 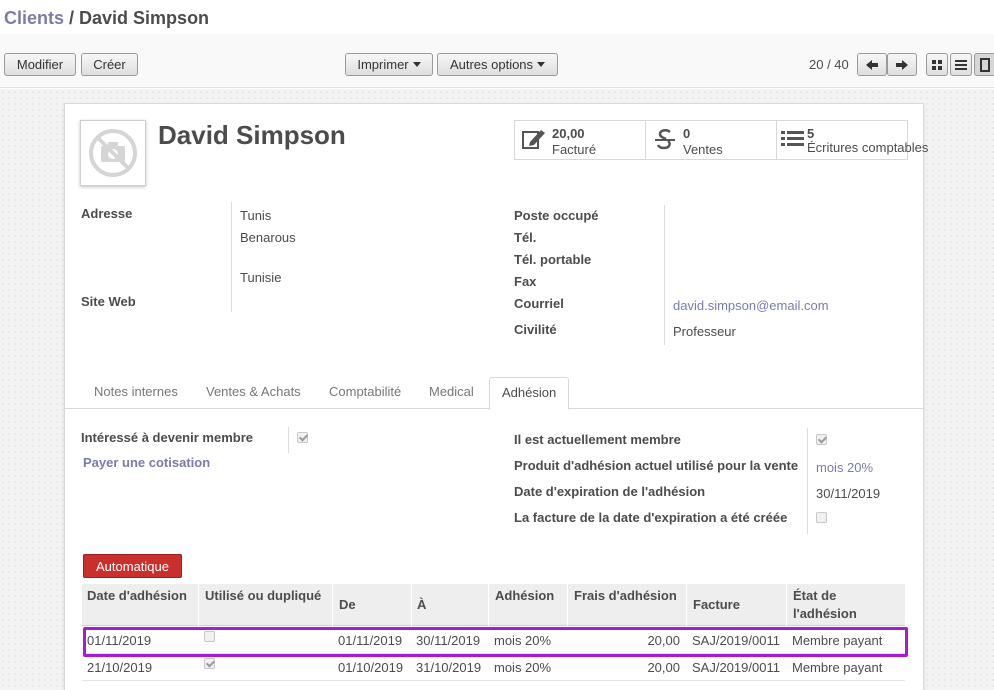 I want to click on interested-divider, so click(x=288, y=440).